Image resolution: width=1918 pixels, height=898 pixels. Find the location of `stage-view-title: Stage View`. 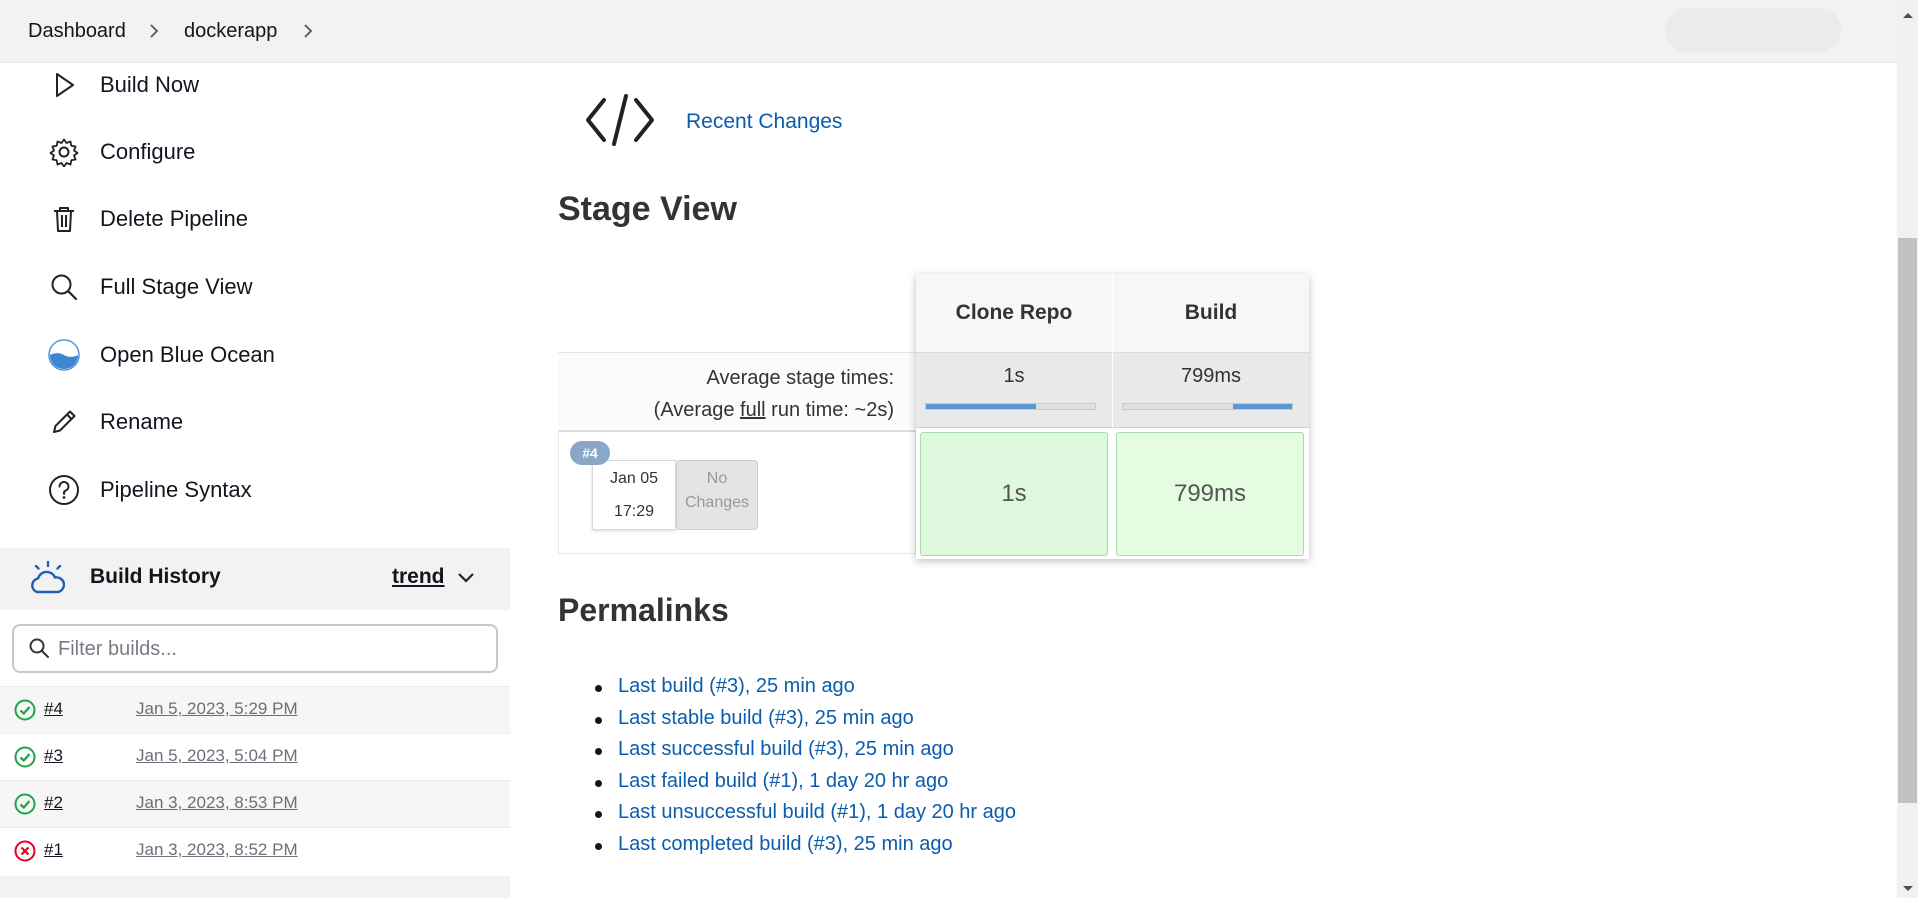

stage-view-title: Stage View is located at coordinates (647, 209).